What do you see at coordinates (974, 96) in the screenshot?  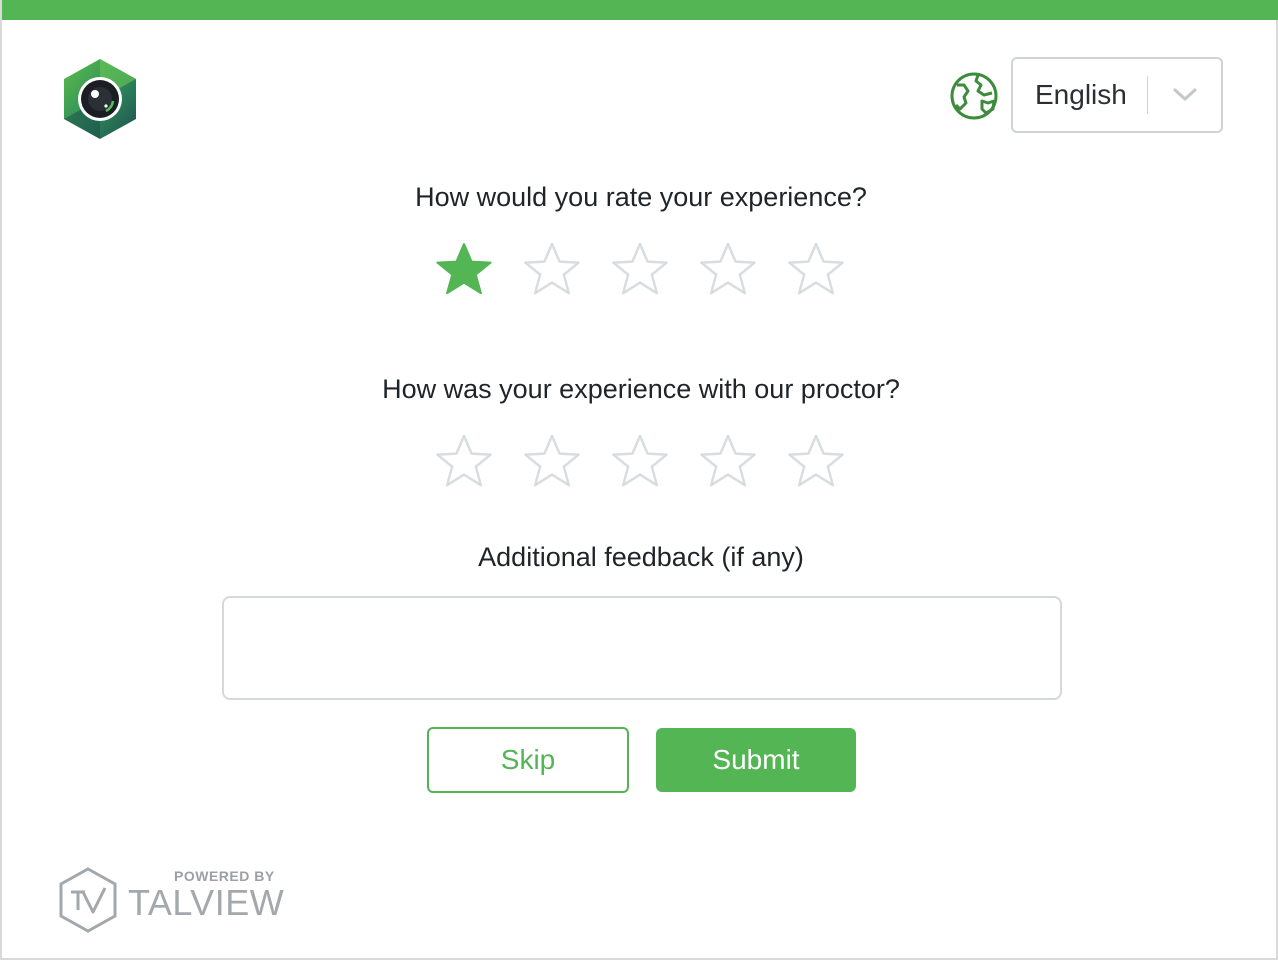 I see `globe-icon` at bounding box center [974, 96].